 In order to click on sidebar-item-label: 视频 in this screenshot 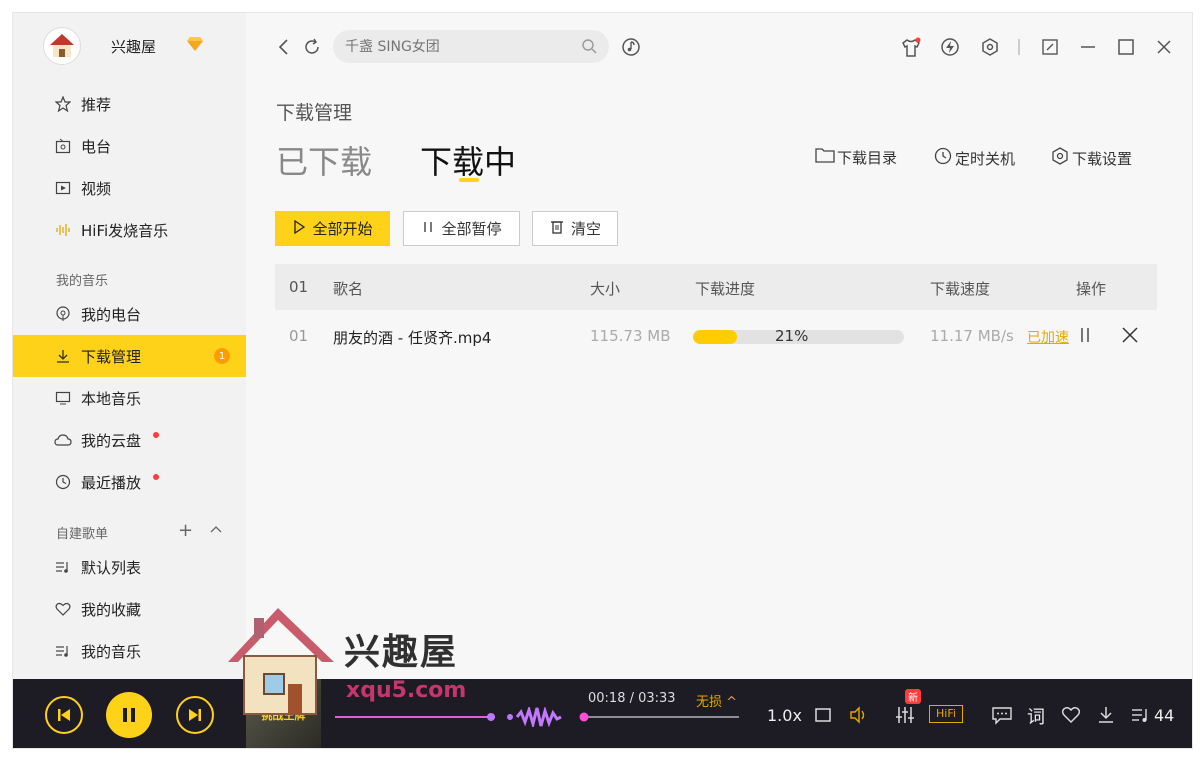, I will do `click(96, 188)`.